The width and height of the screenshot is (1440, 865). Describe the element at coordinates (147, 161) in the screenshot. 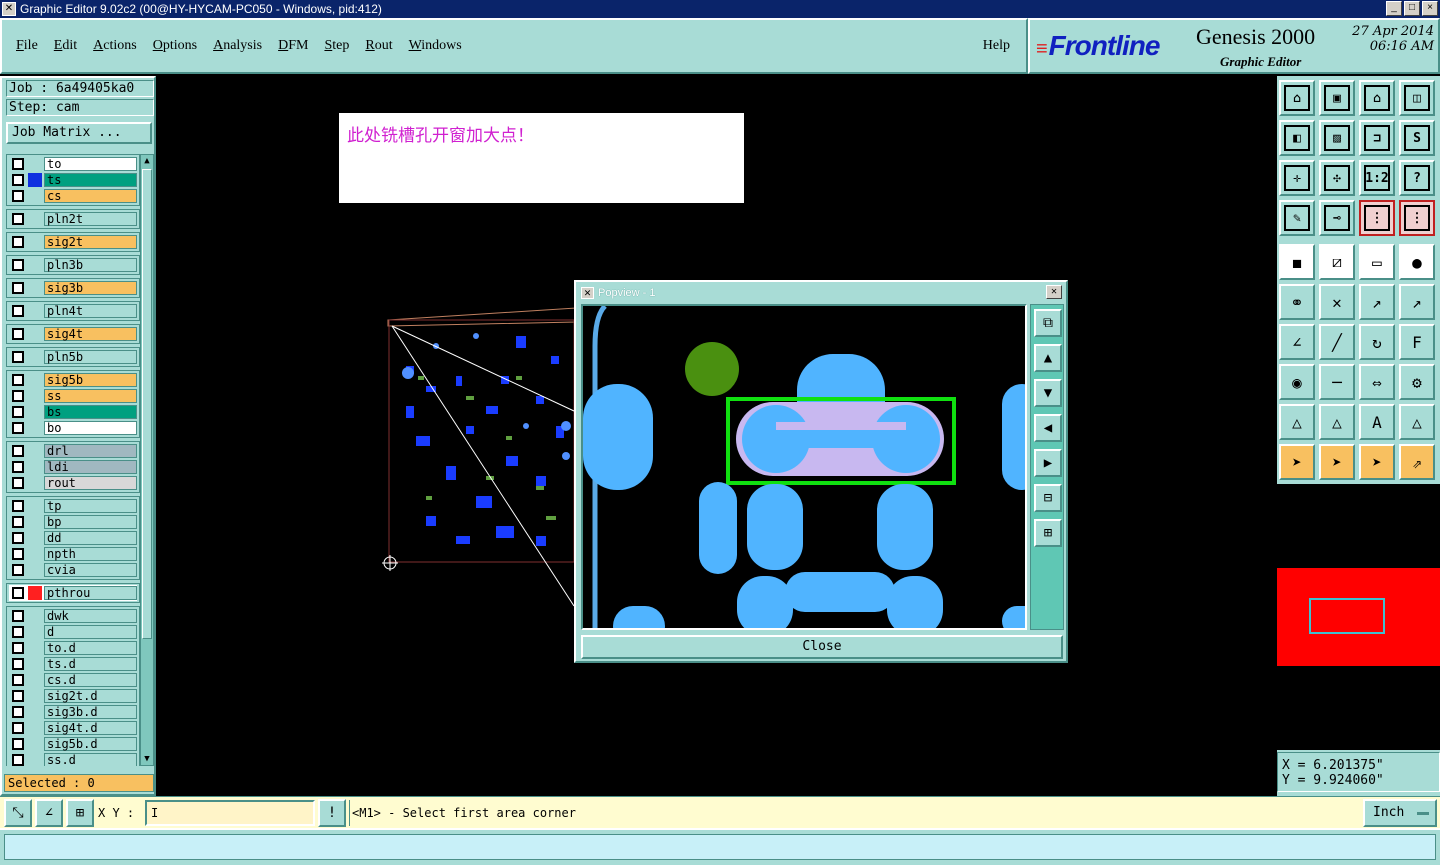

I see `scroll-up-icon: ▲` at that location.